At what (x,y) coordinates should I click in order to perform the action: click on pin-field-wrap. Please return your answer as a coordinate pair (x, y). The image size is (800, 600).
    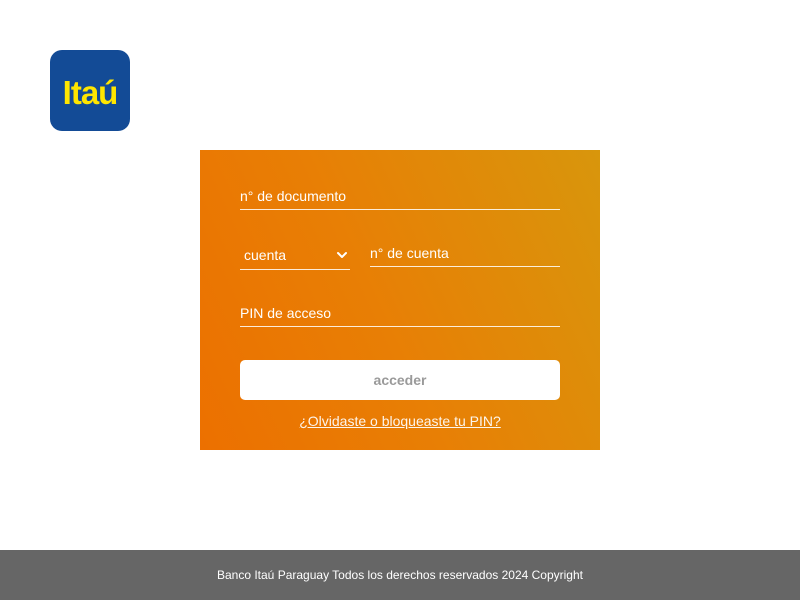
    Looking at the image, I should click on (400, 313).